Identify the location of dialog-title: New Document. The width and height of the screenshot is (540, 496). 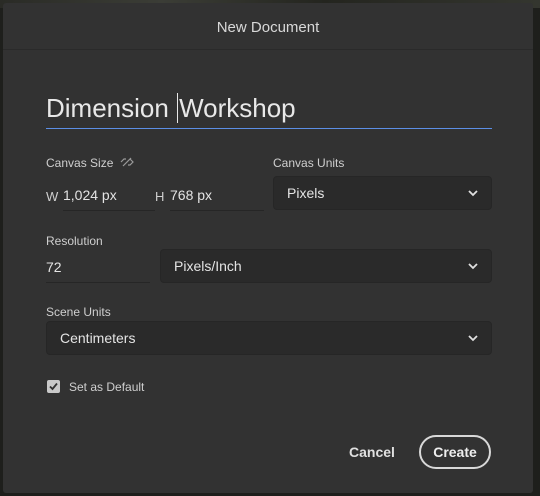
(268, 27).